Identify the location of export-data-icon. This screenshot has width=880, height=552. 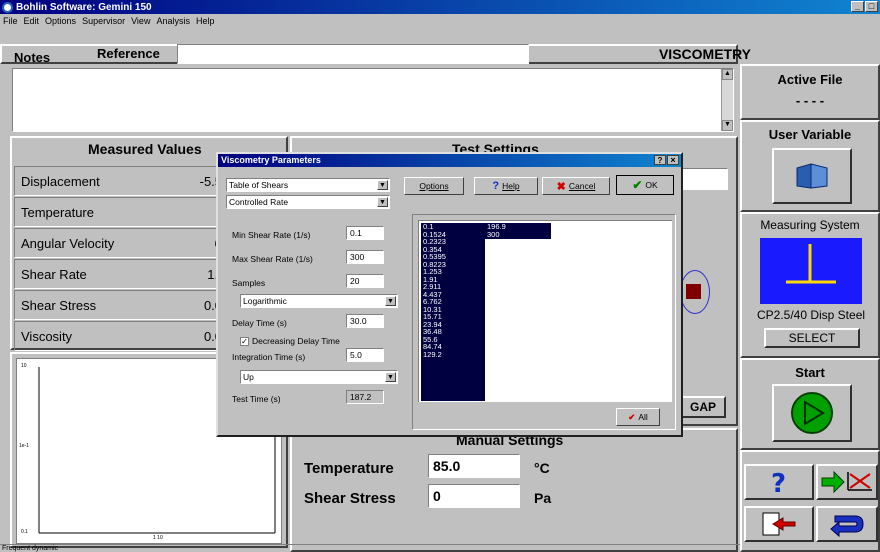
(846, 482).